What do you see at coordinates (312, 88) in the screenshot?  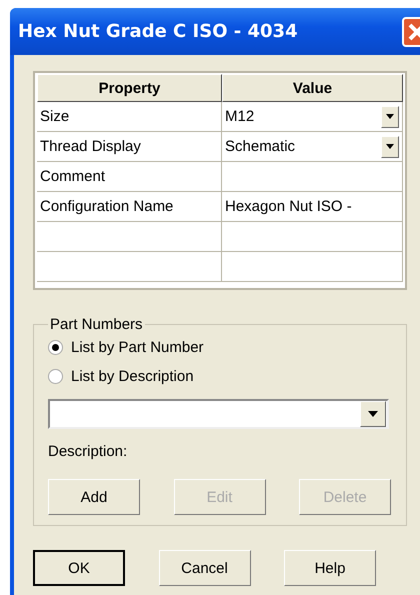 I see `column-header: Value` at bounding box center [312, 88].